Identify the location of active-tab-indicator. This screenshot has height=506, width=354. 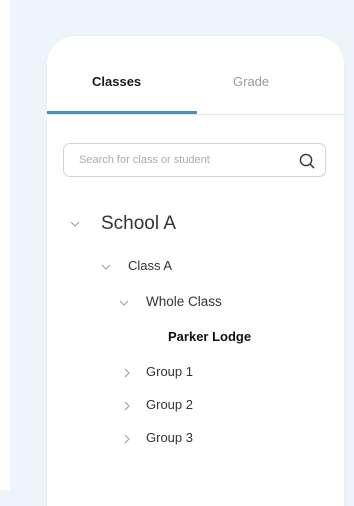
(122, 112).